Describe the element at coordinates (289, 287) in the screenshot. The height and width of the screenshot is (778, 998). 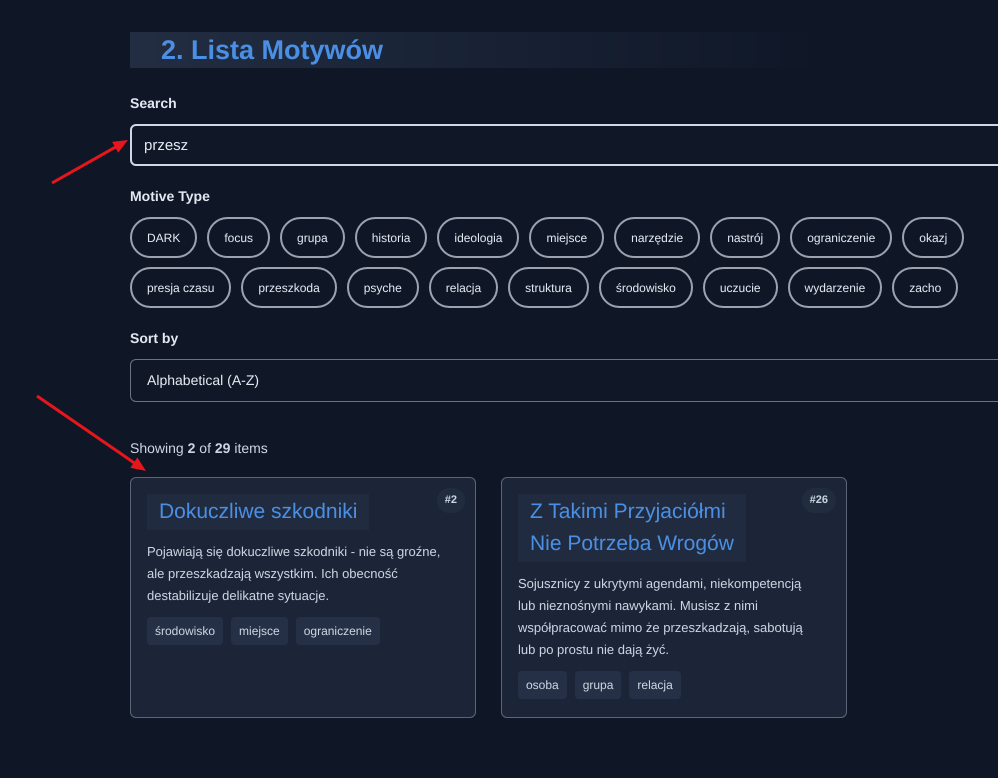
I see `motive-type-chip: przeszkoda` at that location.